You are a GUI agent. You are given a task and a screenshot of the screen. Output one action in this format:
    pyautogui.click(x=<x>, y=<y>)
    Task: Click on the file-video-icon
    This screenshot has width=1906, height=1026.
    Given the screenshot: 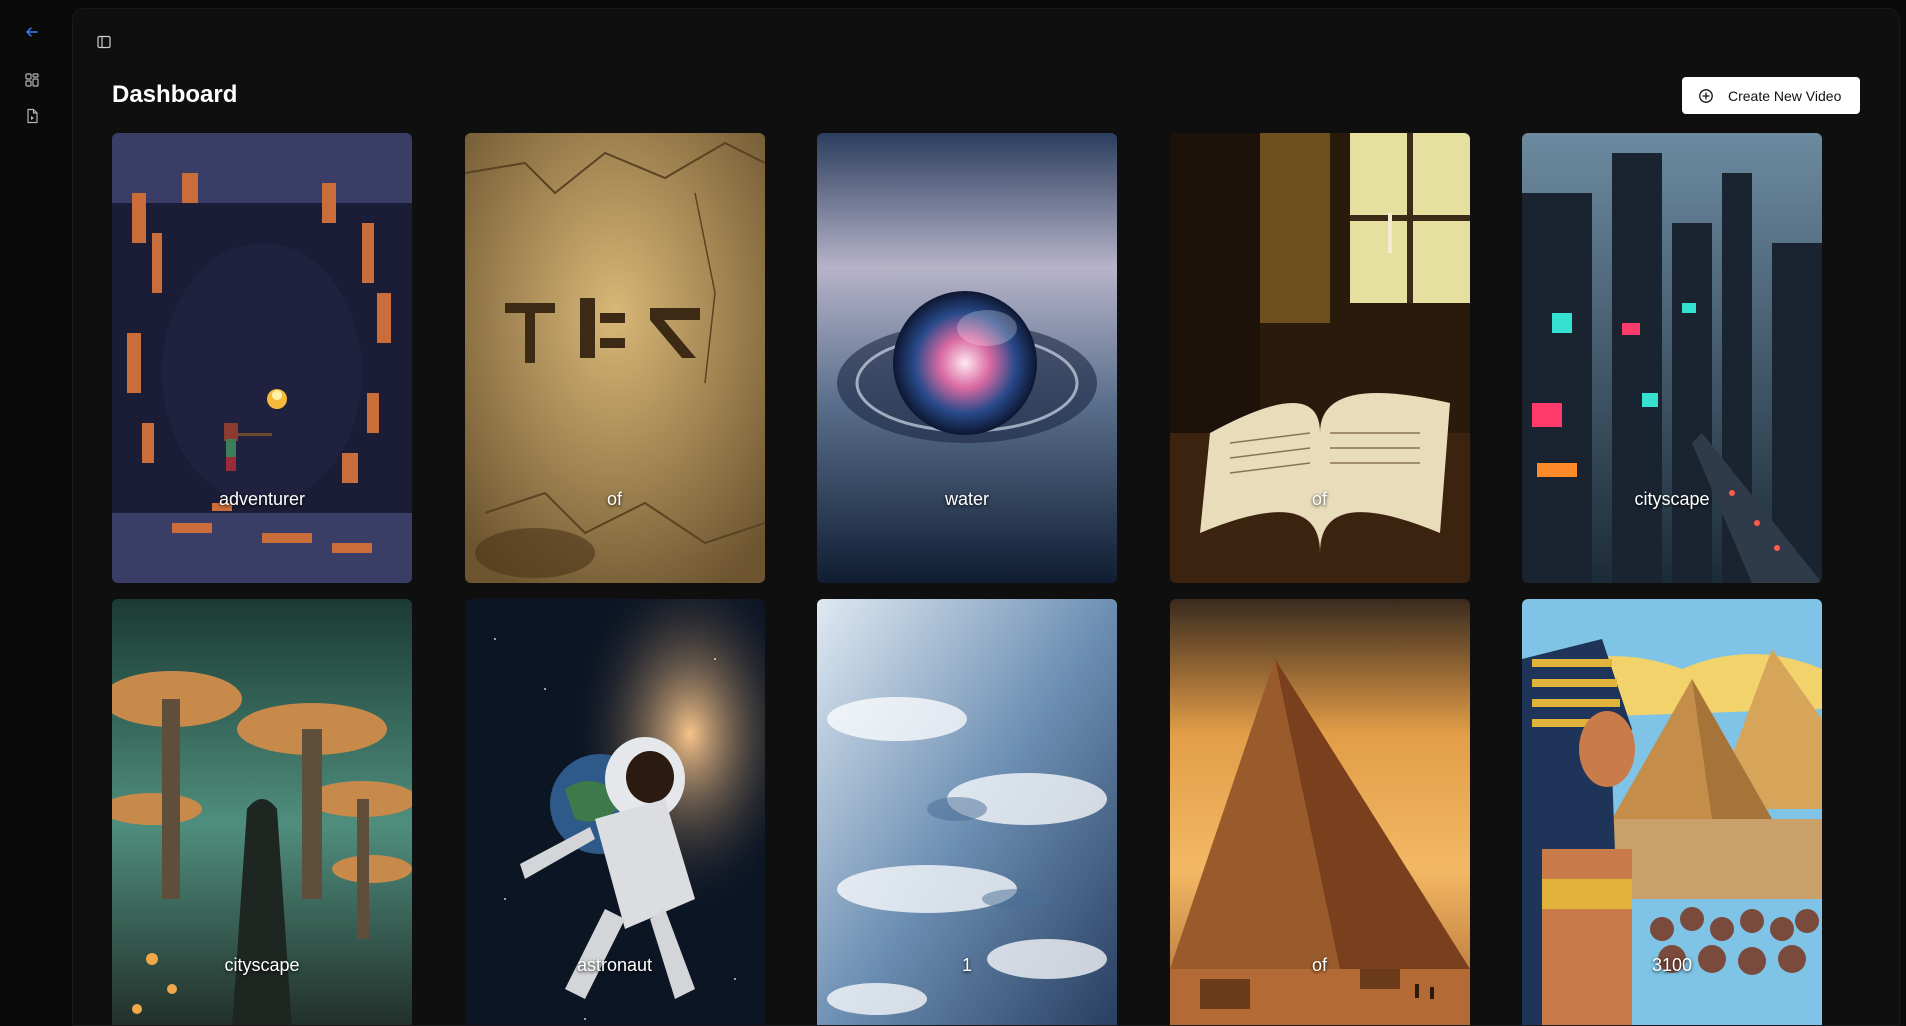 What is the action you would take?
    pyautogui.click(x=32, y=116)
    